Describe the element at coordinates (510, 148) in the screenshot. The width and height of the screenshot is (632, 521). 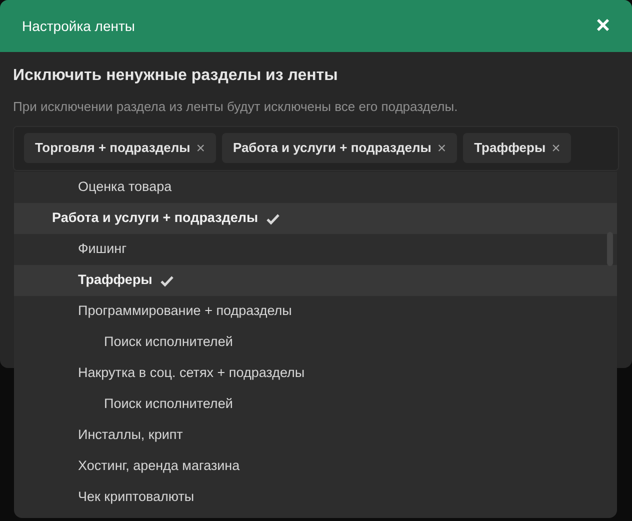
I see `tag-label: Трафферы` at that location.